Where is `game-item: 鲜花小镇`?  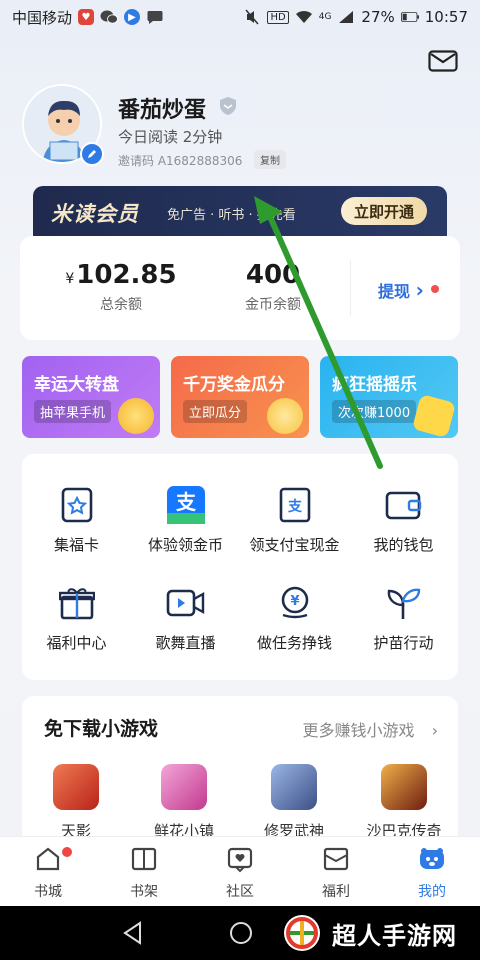
game-item: 鲜花小镇 is located at coordinates (184, 802).